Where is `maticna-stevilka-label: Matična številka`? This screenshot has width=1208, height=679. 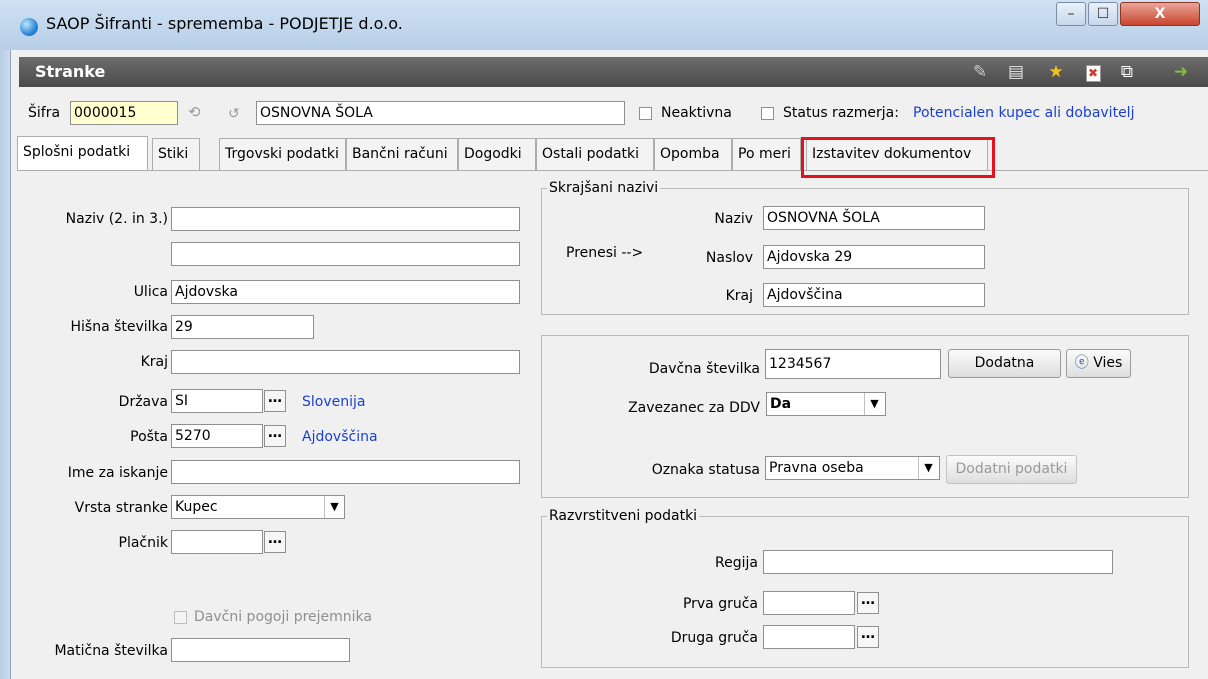
maticna-stevilka-label: Matična številka is located at coordinates (111, 651).